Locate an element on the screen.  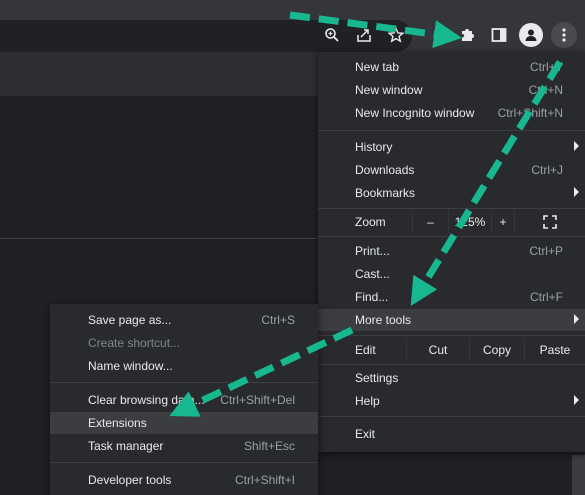
menu-item-new-incognito-window: New Incognito window Ctrl+Shift+N is located at coordinates (451, 113).